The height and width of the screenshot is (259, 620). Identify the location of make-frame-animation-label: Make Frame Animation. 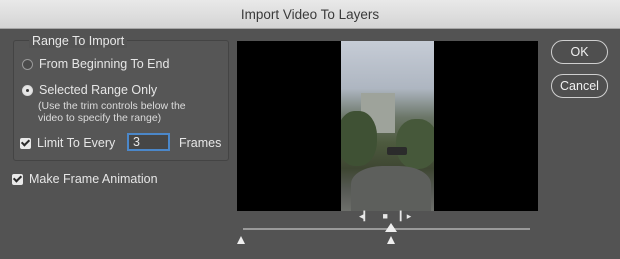
(93, 179).